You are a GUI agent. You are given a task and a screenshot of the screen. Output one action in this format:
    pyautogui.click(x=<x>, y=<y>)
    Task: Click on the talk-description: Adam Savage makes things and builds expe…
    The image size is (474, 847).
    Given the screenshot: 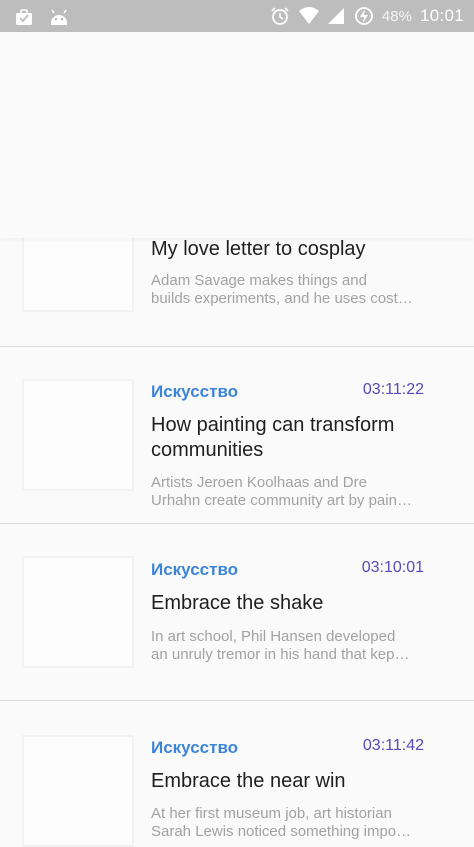 What is the action you would take?
    pyautogui.click(x=282, y=289)
    